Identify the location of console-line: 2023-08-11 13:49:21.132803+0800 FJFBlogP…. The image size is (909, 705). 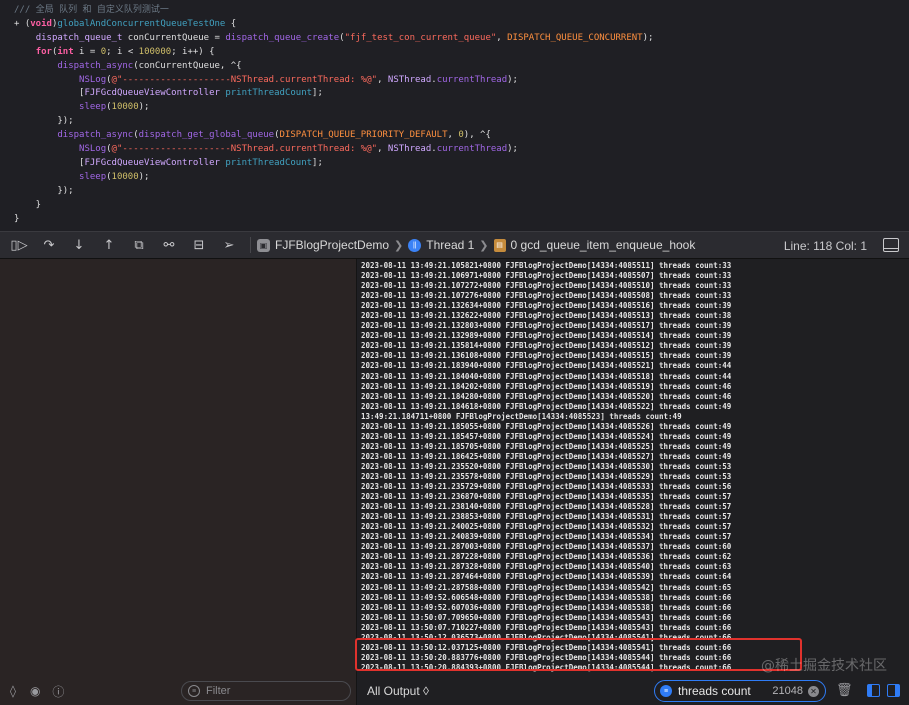
(546, 326).